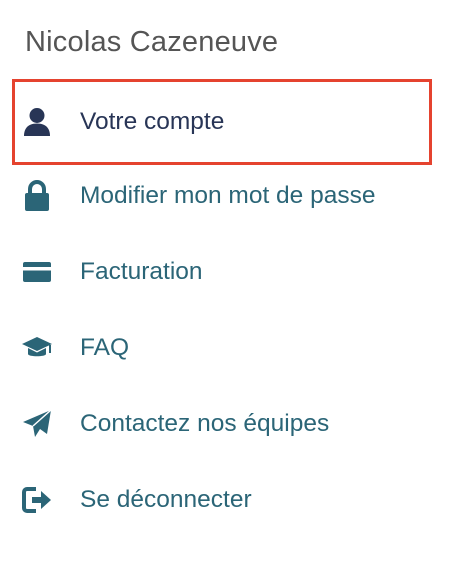  I want to click on menu-item-label: Contactez nos équipes, so click(205, 423).